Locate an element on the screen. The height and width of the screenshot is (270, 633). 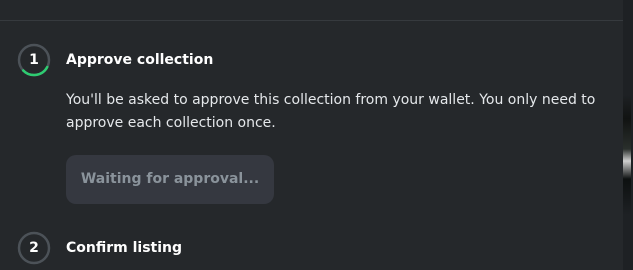
background-artwork is located at coordinates (628, 135).